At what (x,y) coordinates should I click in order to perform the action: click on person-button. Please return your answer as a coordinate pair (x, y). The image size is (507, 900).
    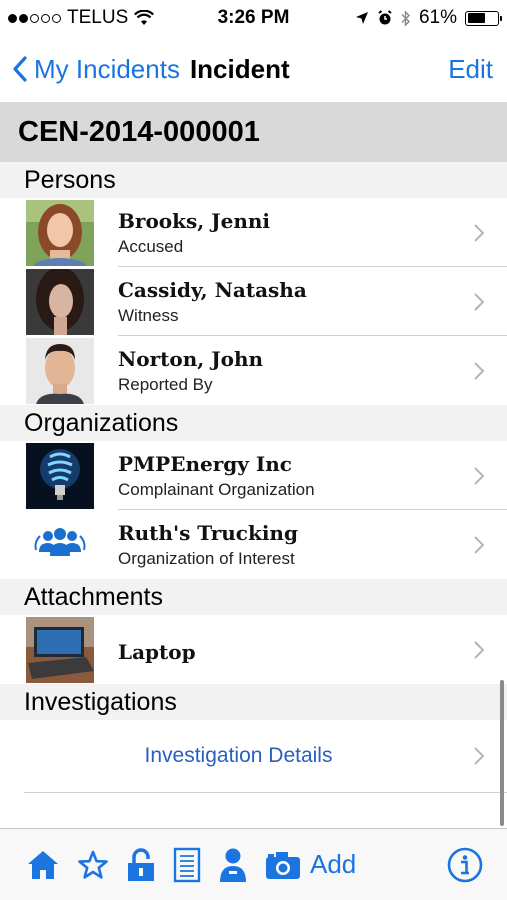
    Looking at the image, I should click on (233, 865).